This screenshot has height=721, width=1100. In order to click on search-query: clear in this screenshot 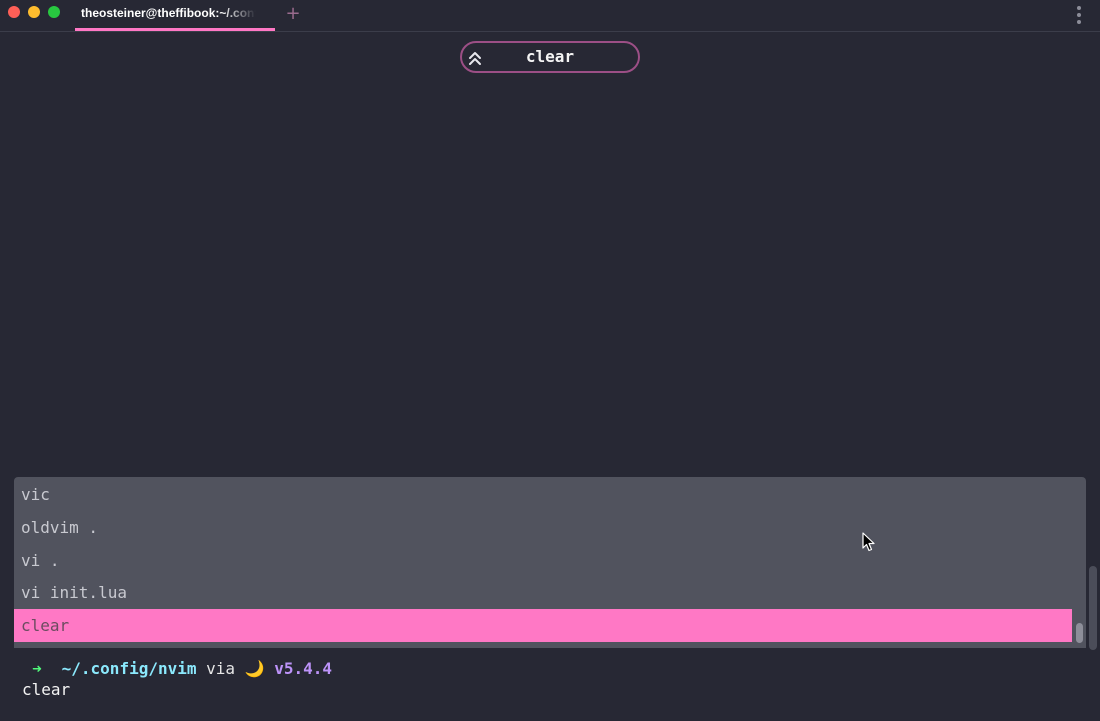, I will do `click(550, 56)`.